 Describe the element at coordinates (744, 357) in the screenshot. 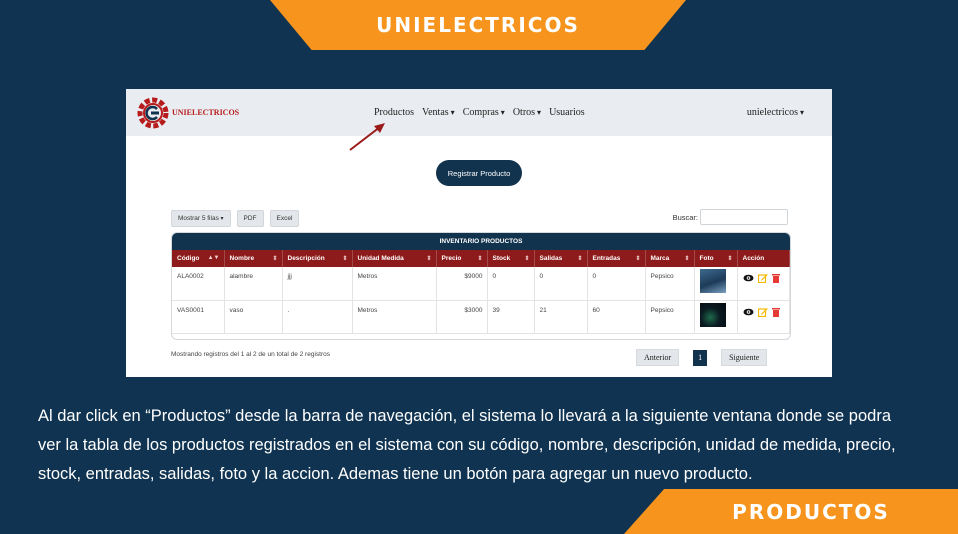

I see `next-page-button: Siguiente` at that location.